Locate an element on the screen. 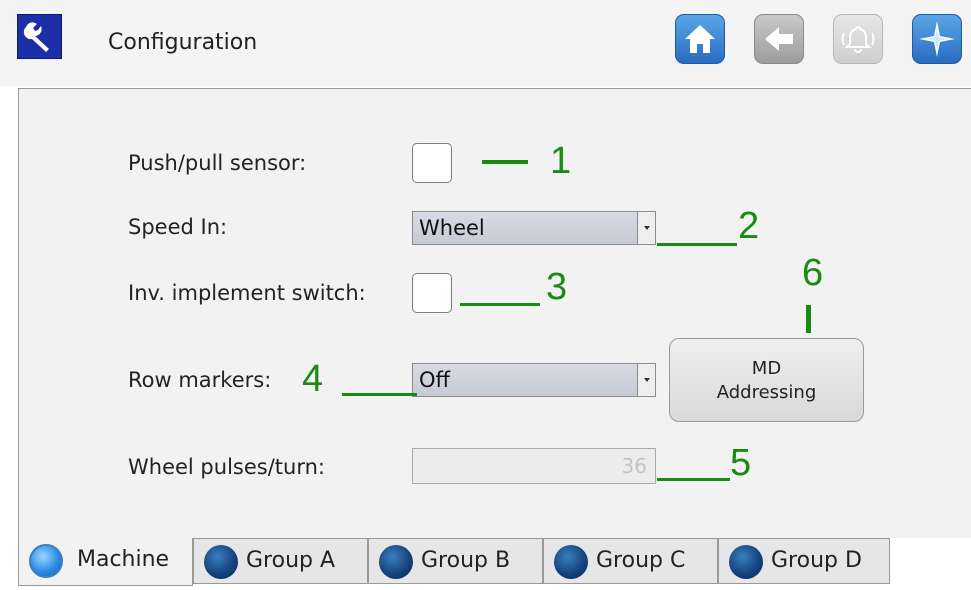 The image size is (971, 590). home-icon is located at coordinates (700, 39).